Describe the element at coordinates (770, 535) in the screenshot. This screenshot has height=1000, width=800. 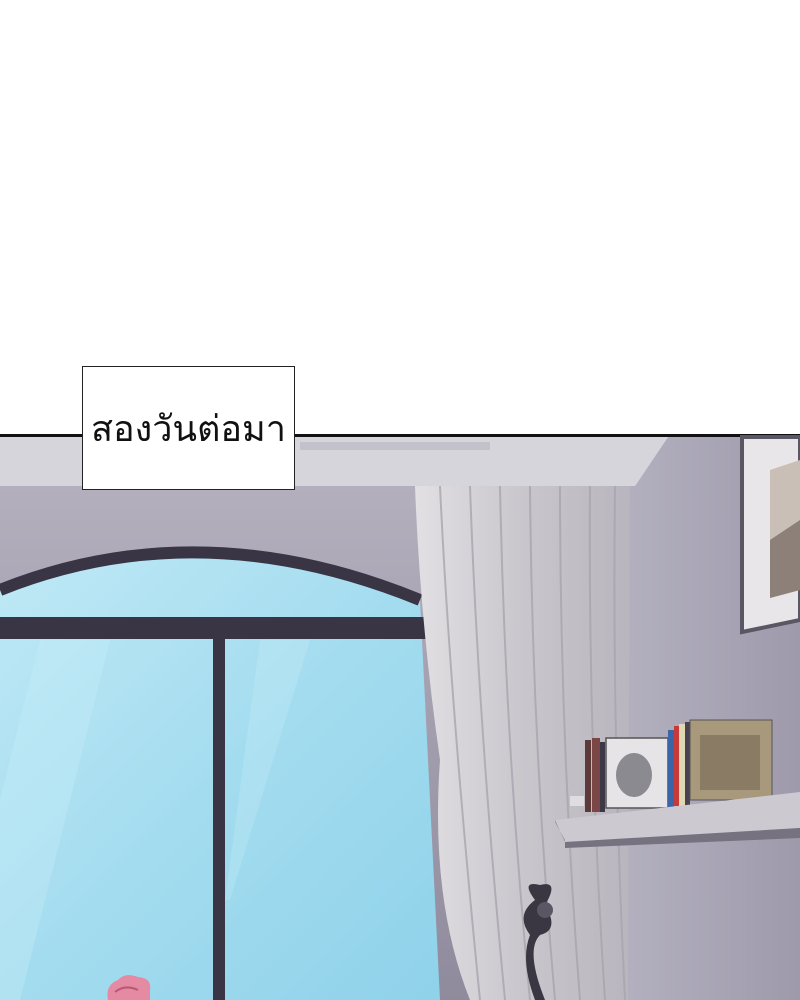
I see `wall-painting` at that location.